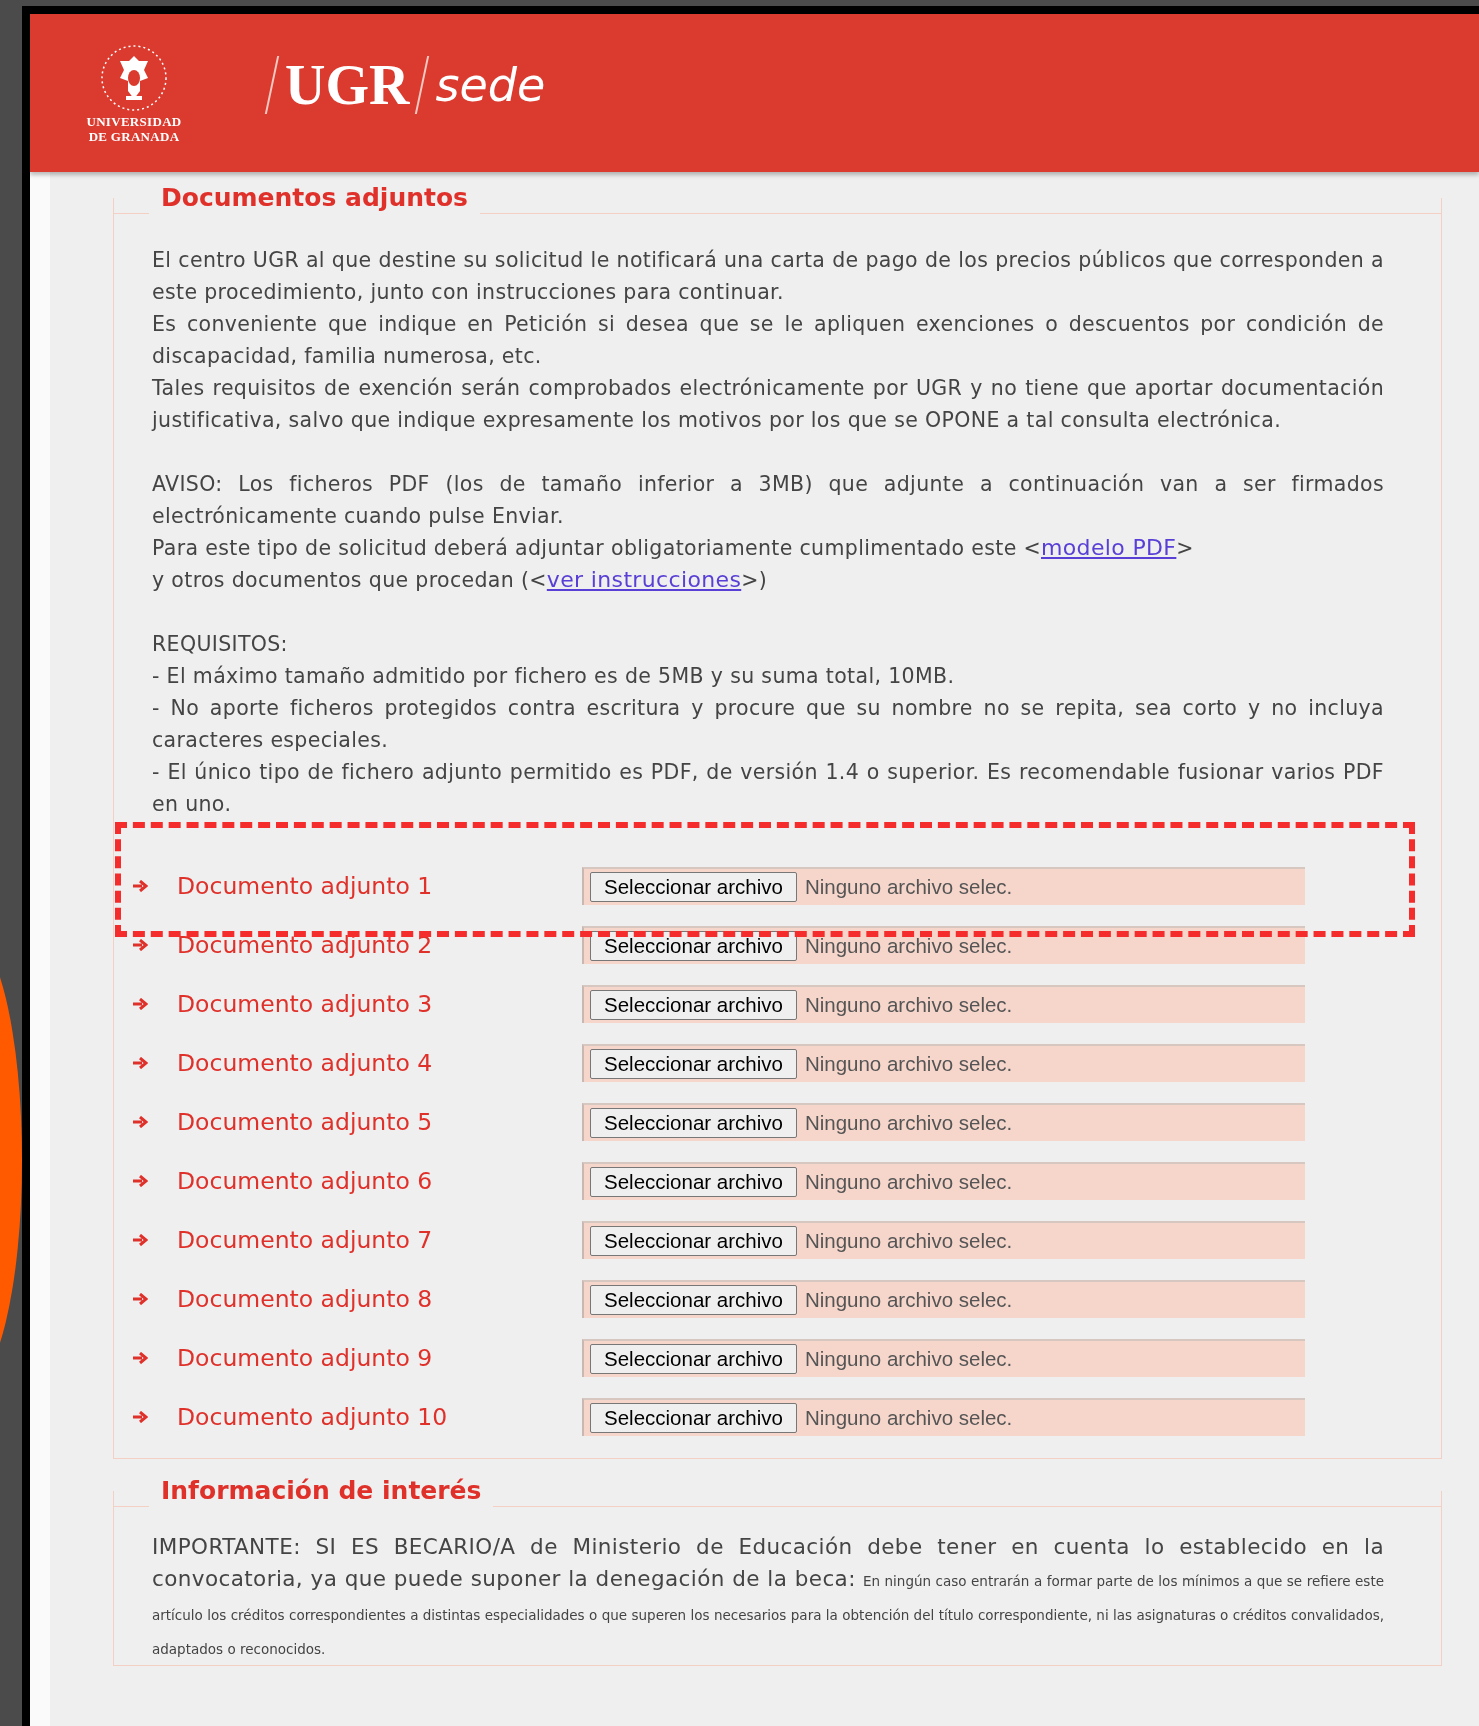 This screenshot has width=1479, height=1726. Describe the element at coordinates (321, 1491) in the screenshot. I see `section-title: Información de interés` at that location.